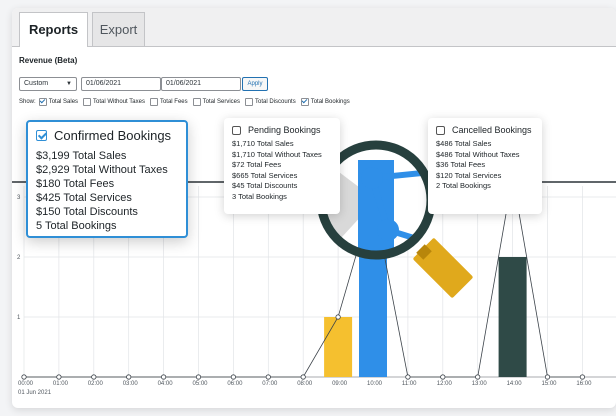 The height and width of the screenshot is (416, 616). I want to click on checkbox-checked-icon, so click(41, 135).